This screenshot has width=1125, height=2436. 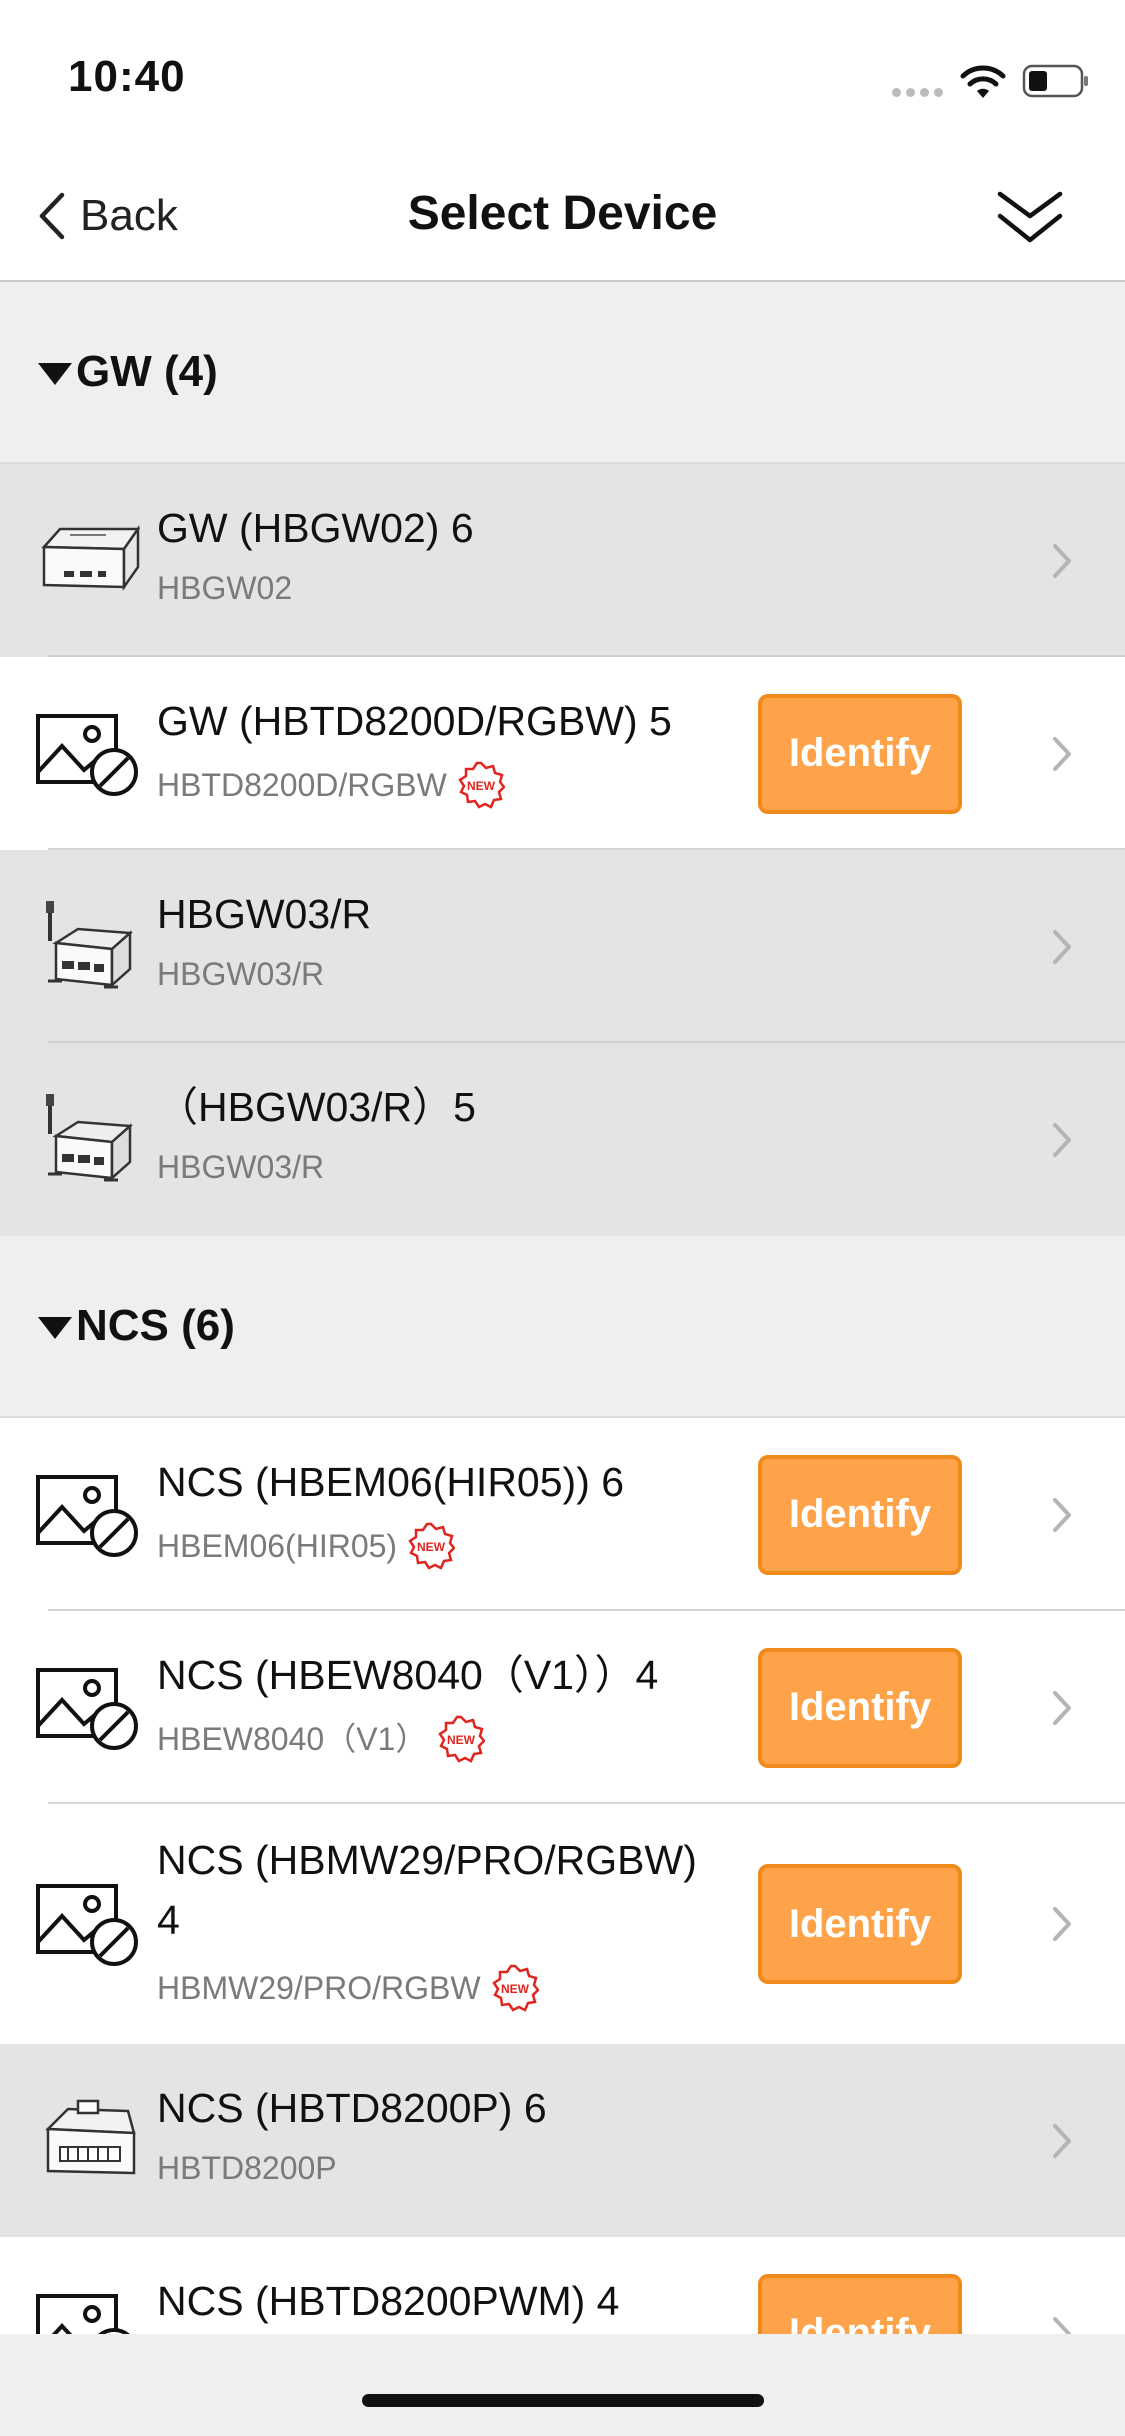 I want to click on device-model: HBGW02, so click(x=225, y=588).